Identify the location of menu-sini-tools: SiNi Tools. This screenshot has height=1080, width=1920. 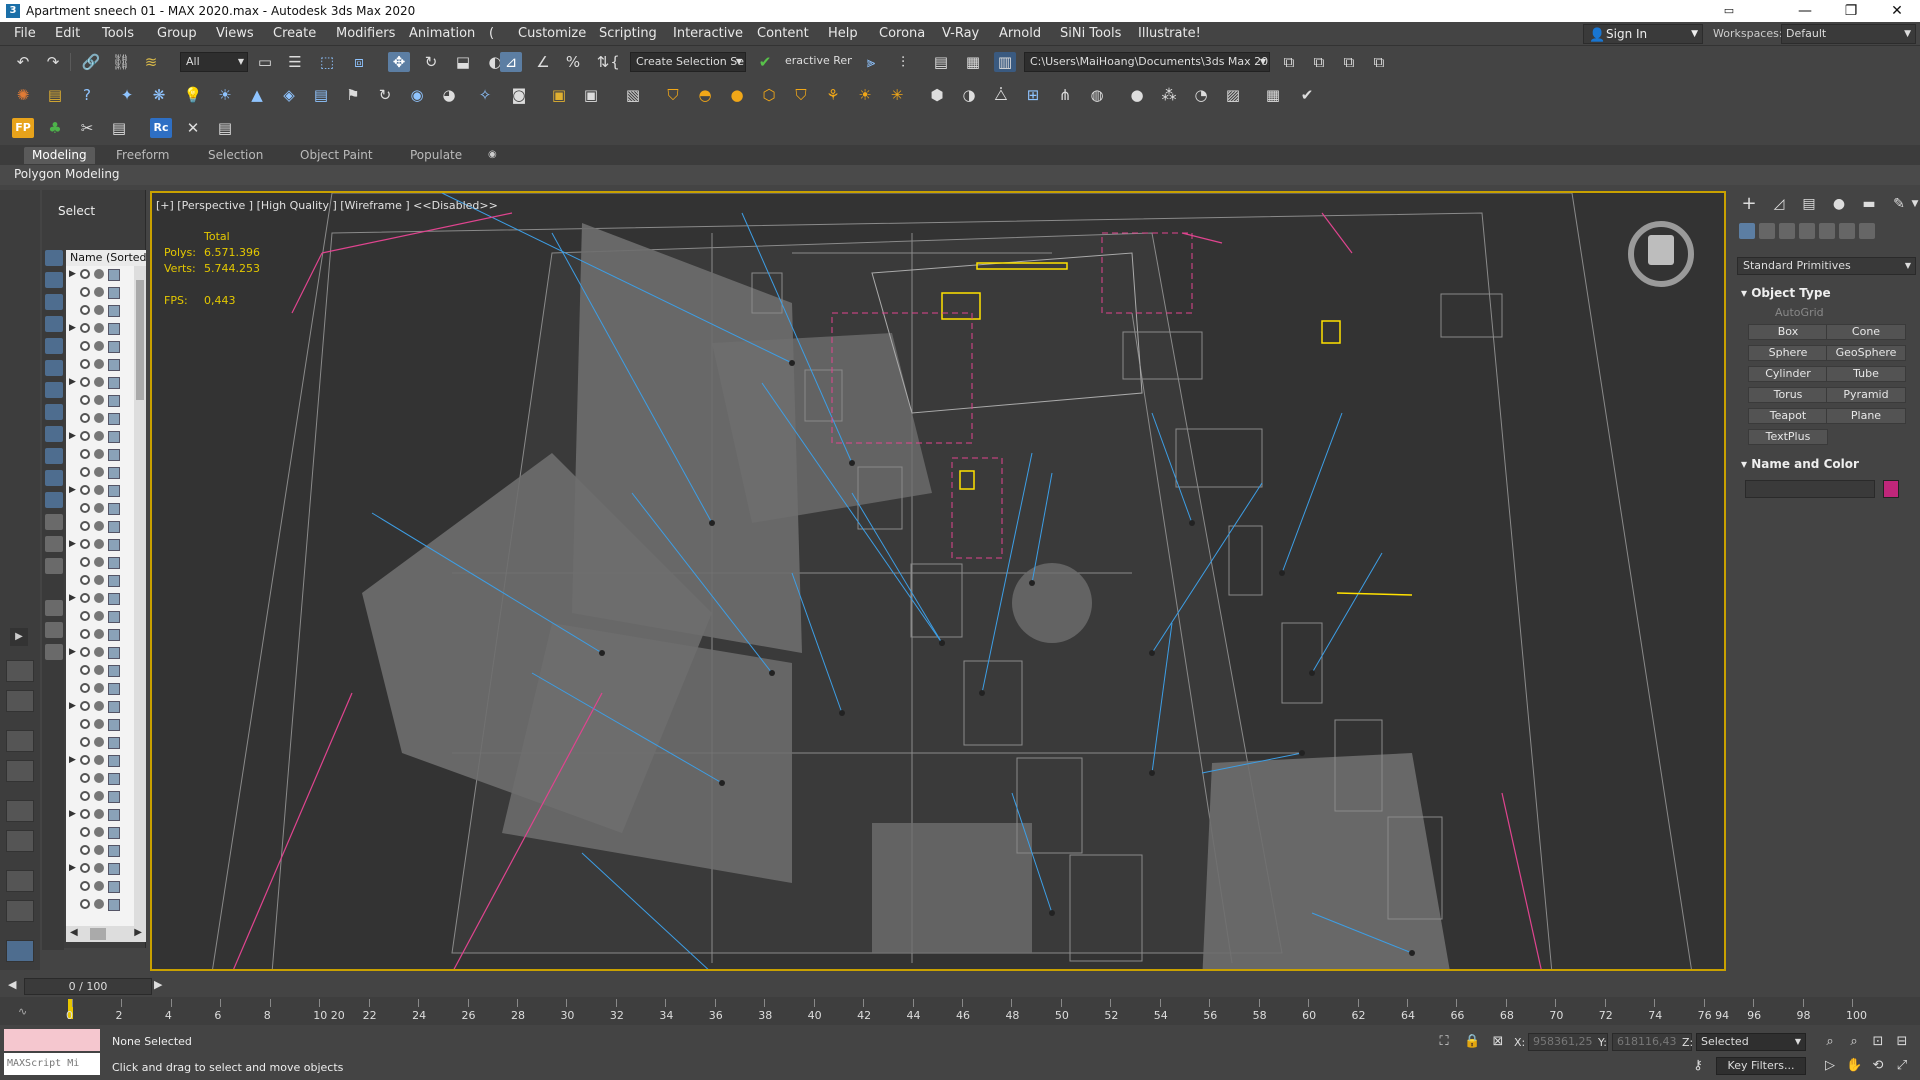
(1090, 33).